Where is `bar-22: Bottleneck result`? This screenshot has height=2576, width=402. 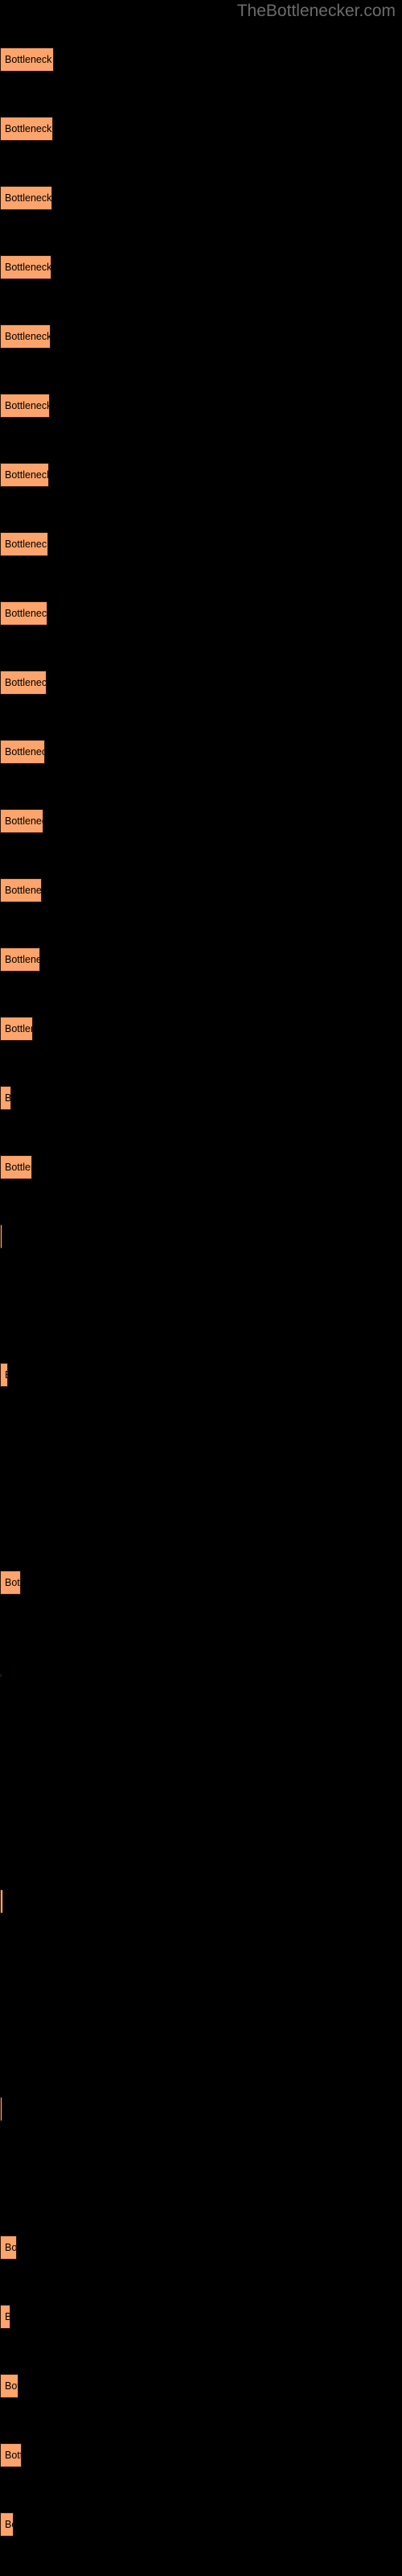
bar-22: Bottleneck result is located at coordinates (10, 1583).